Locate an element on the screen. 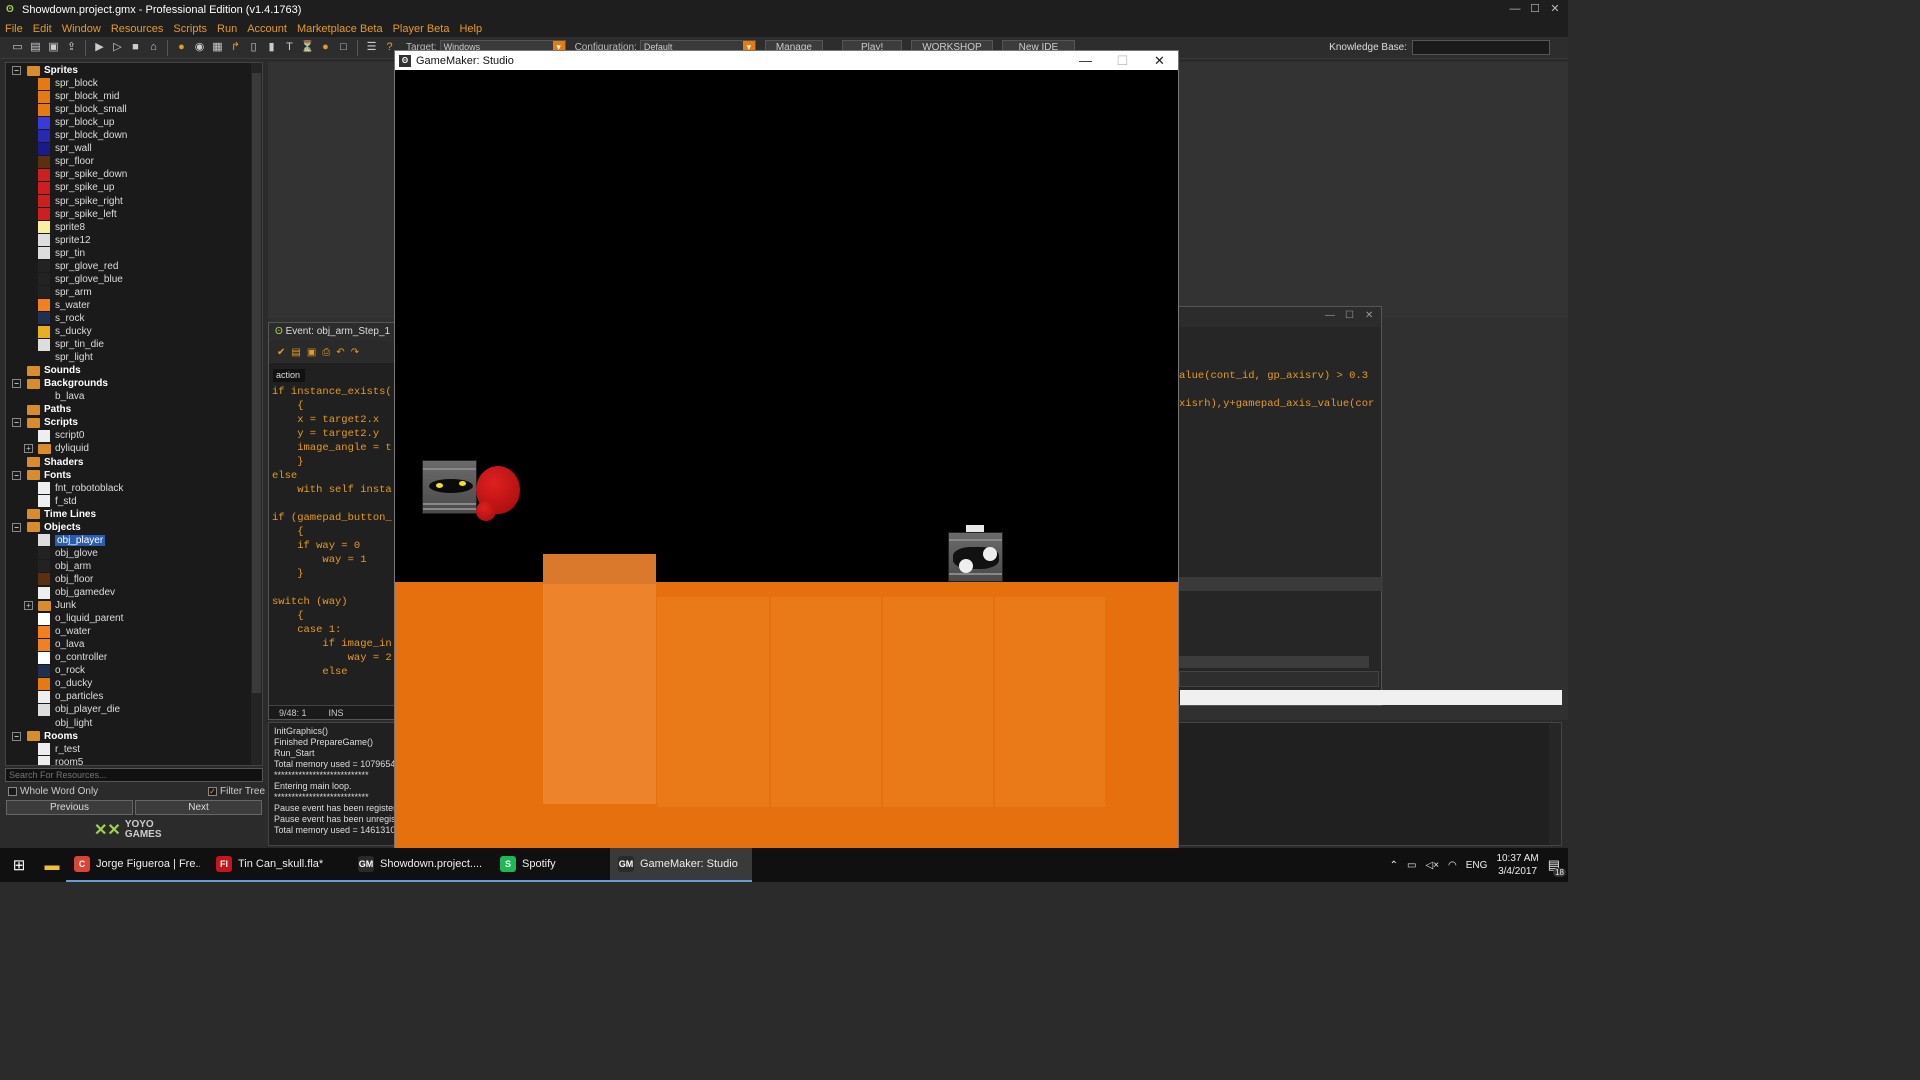 This screenshot has width=1920, height=1080. tree-item-room5: room5 is located at coordinates (60, 760).